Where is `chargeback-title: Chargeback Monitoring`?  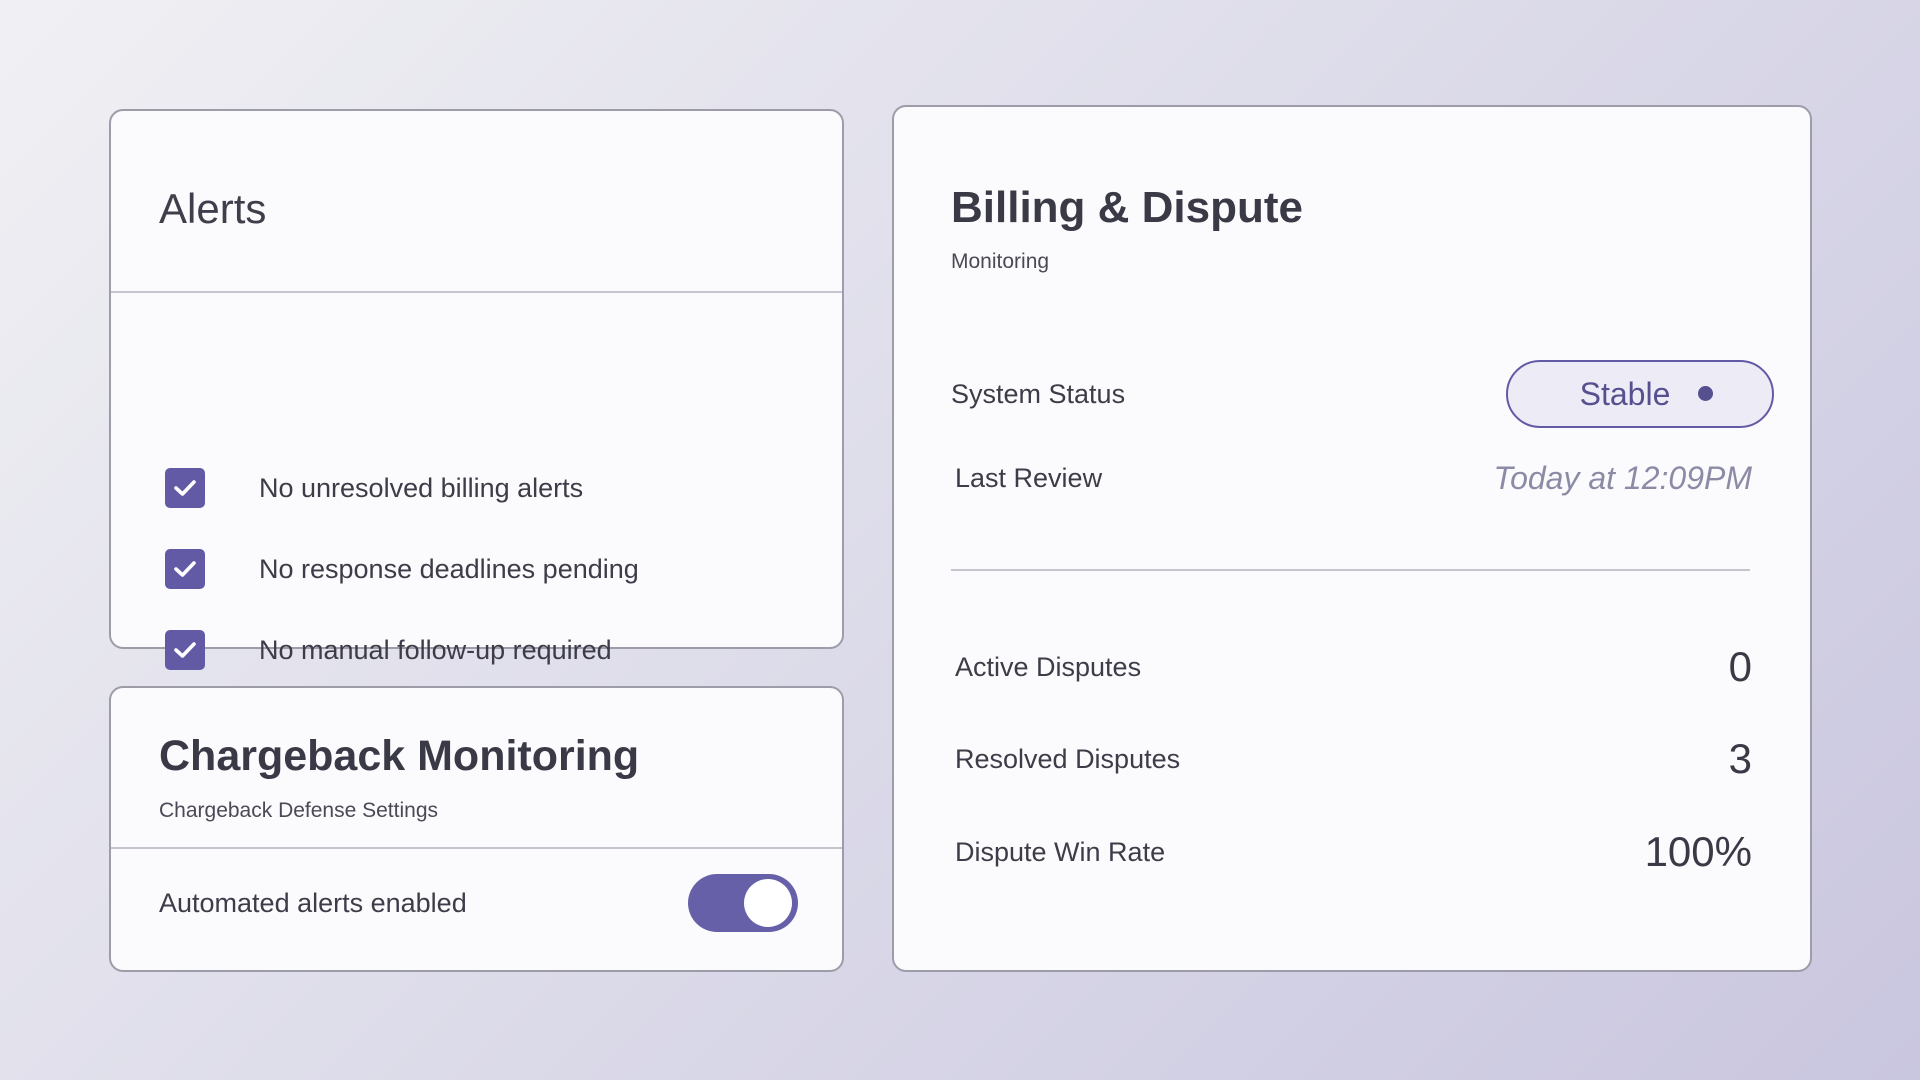
chargeback-title: Chargeback Monitoring is located at coordinates (399, 756).